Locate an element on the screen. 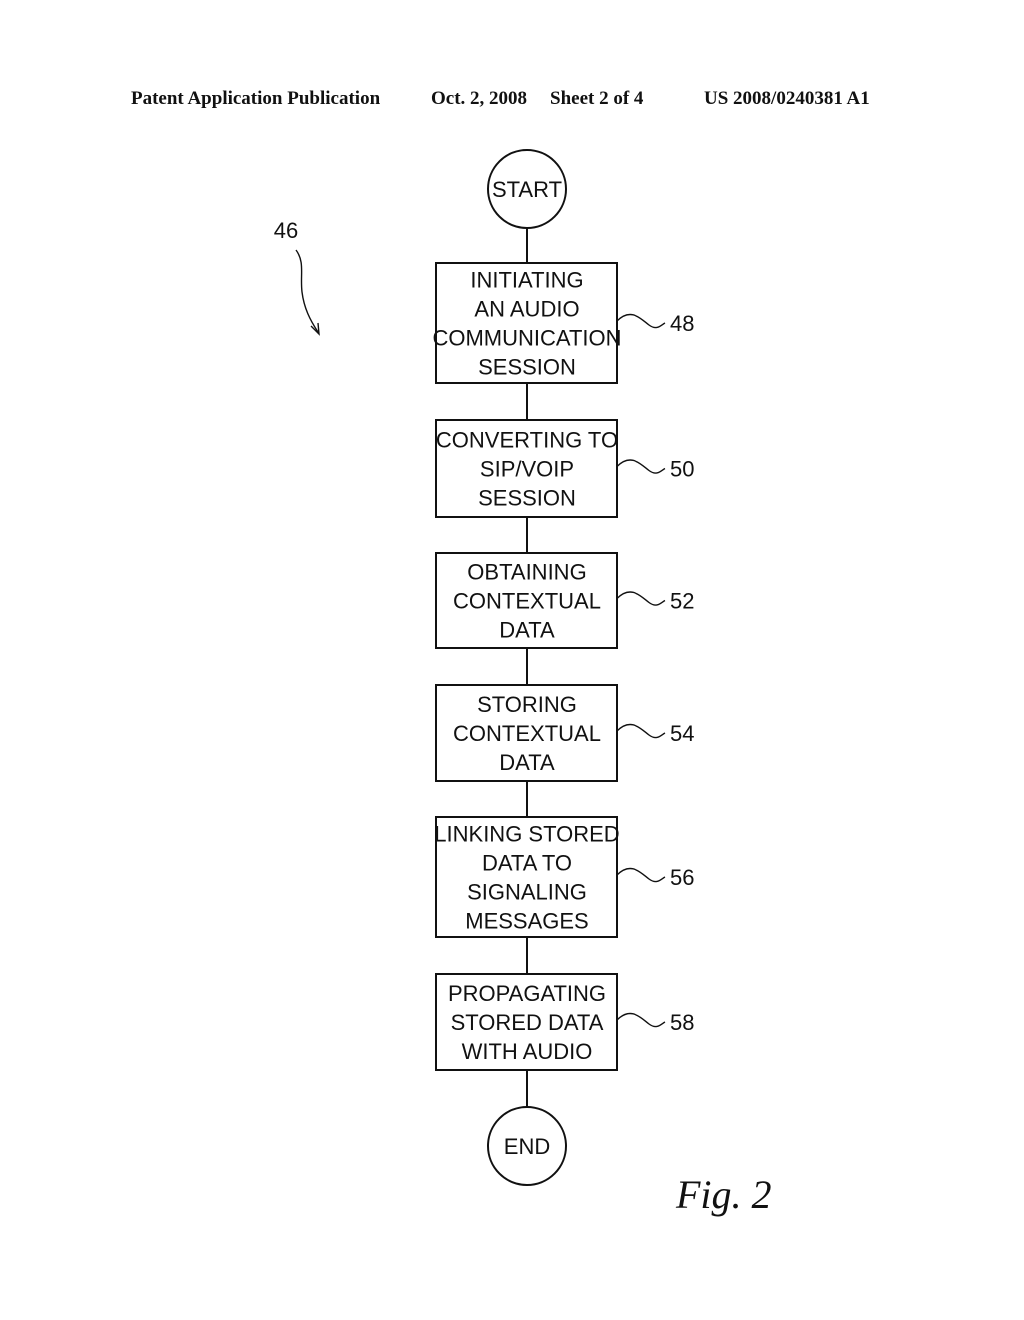 The height and width of the screenshot is (1320, 1024). process-step-text: STORED DATA is located at coordinates (527, 1022).